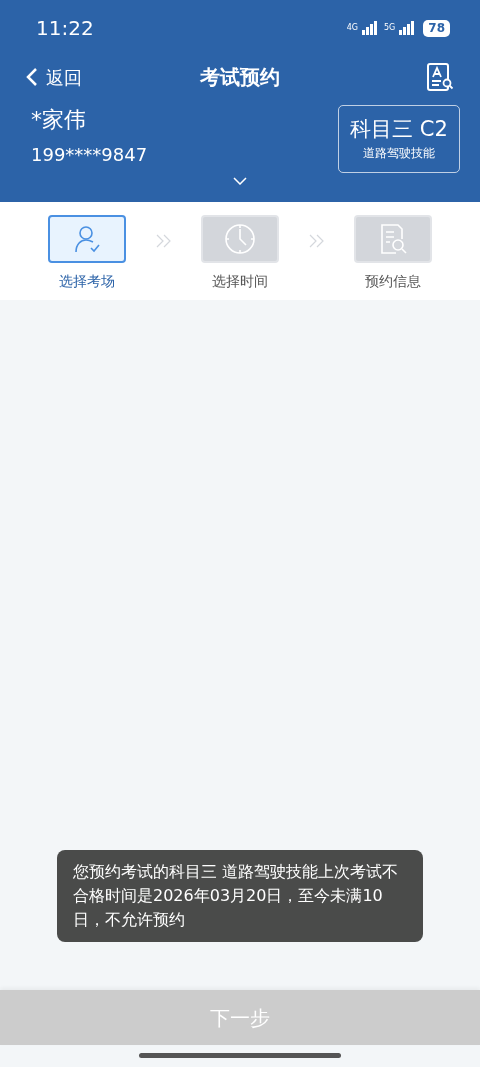 This screenshot has width=480, height=1067. I want to click on network-label: 4G, so click(352, 27).